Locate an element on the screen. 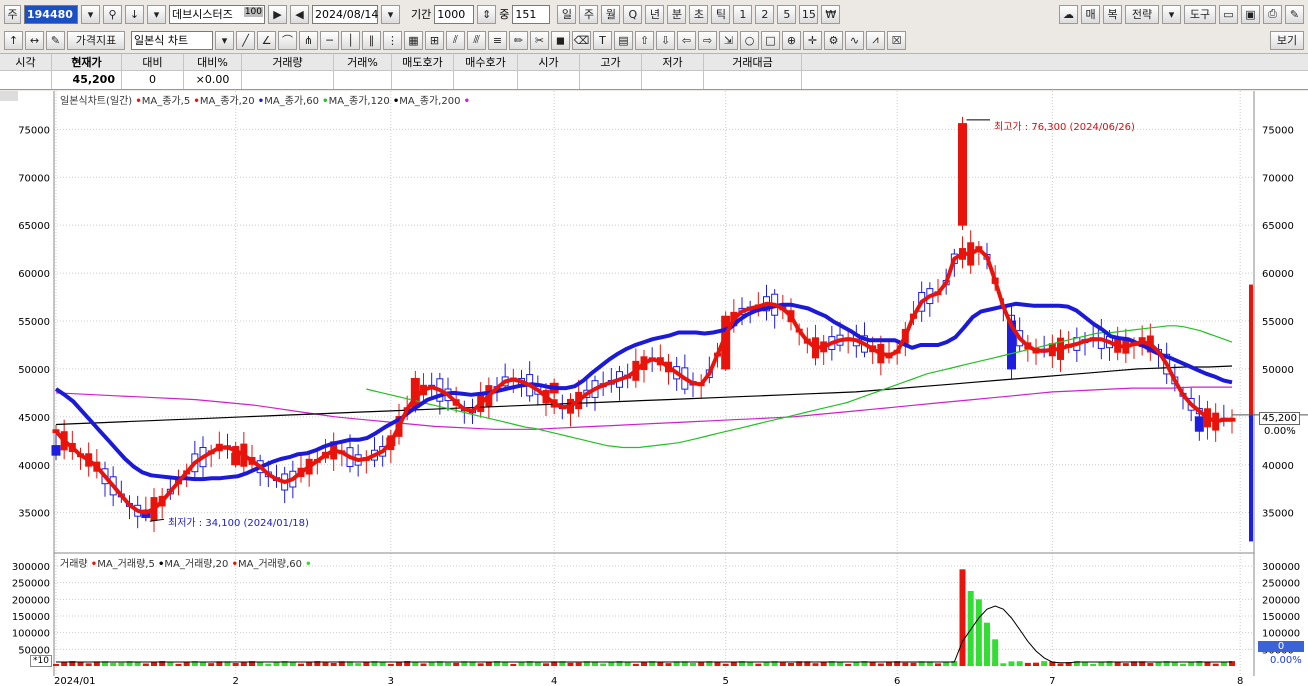  price-index-button: 가격지표 is located at coordinates (96, 40).